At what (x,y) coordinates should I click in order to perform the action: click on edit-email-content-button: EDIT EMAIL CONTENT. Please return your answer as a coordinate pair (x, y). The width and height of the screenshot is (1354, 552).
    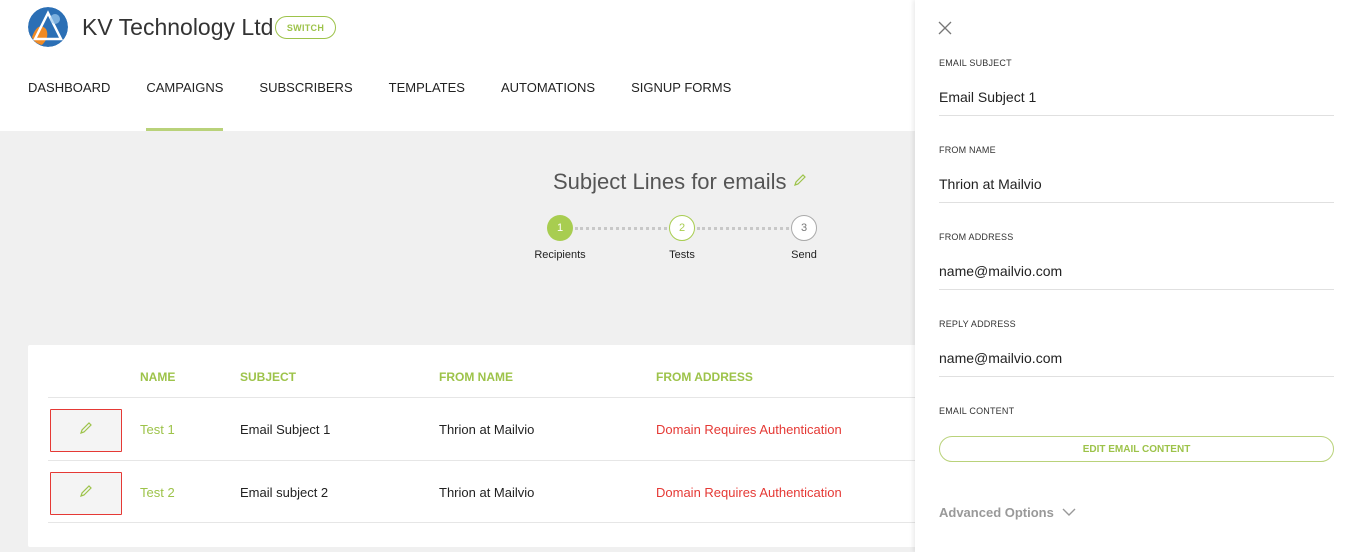
    Looking at the image, I should click on (1136, 449).